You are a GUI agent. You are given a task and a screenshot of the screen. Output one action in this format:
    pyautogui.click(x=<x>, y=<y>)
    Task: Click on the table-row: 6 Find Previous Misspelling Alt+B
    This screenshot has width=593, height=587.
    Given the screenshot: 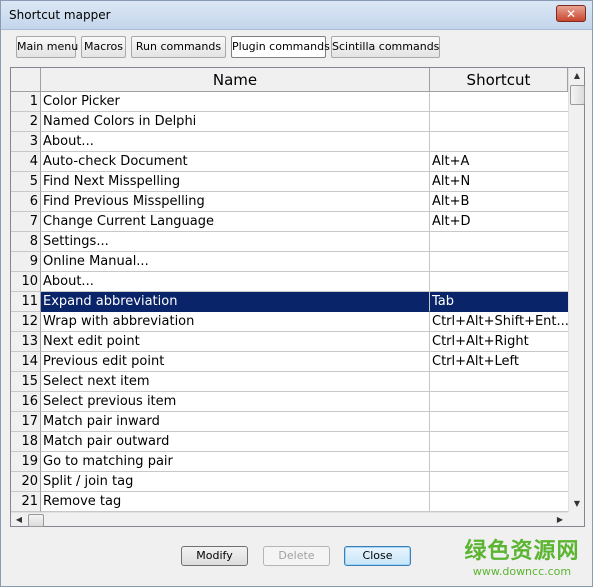 What is the action you would take?
    pyautogui.click(x=289, y=202)
    